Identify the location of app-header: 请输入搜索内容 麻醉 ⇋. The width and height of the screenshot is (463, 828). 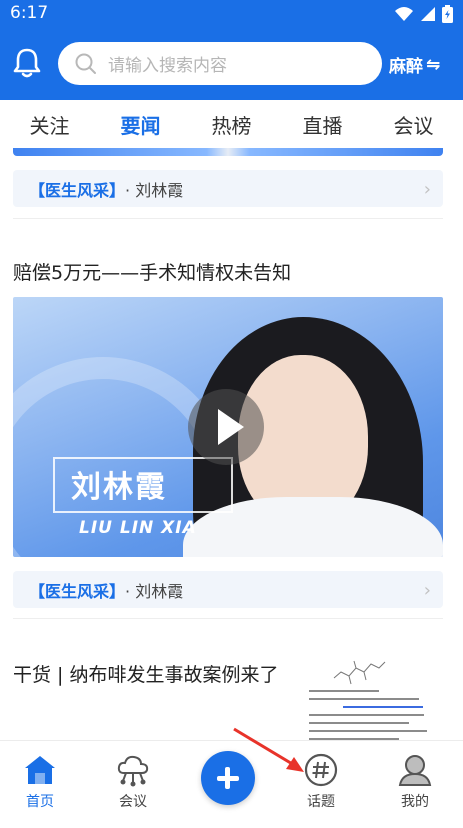
(231, 64).